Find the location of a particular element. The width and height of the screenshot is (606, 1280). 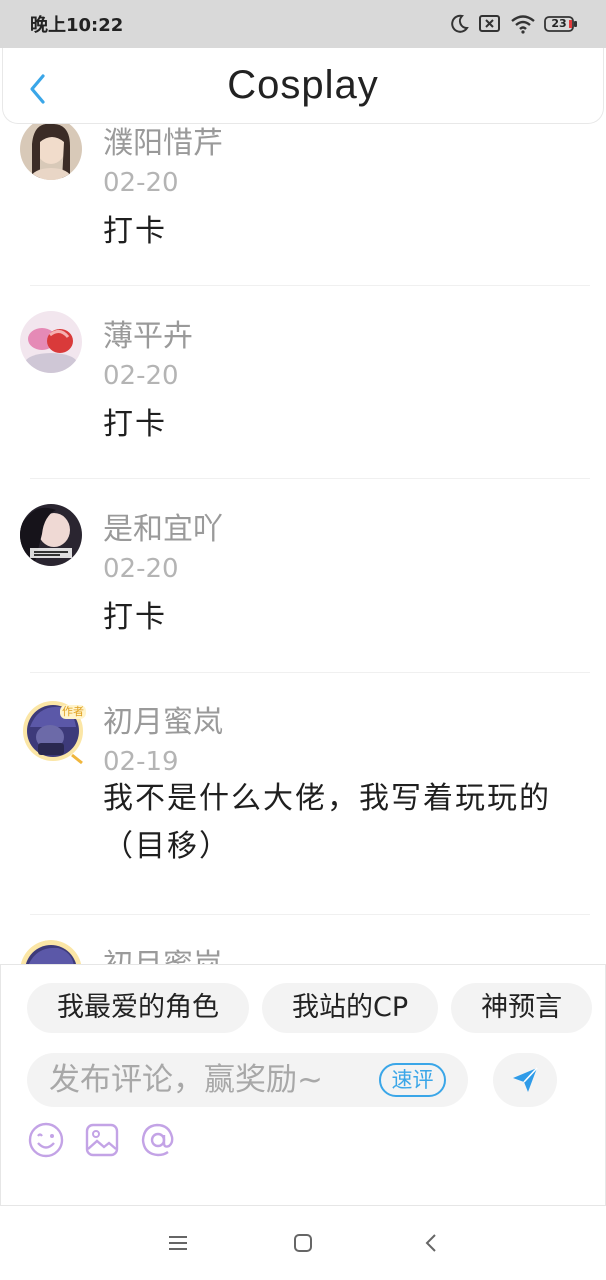

sim-off-icon is located at coordinates (490, 24).